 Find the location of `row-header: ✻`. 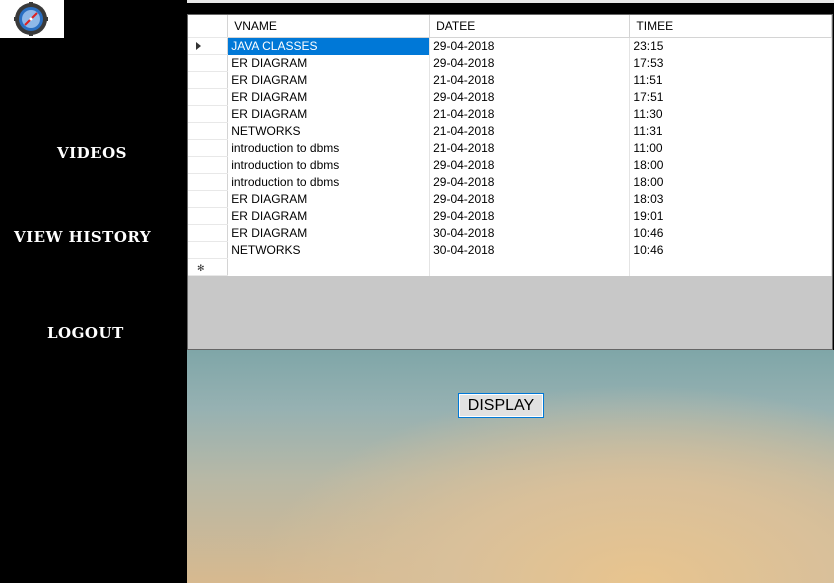

row-header: ✻ is located at coordinates (208, 267).